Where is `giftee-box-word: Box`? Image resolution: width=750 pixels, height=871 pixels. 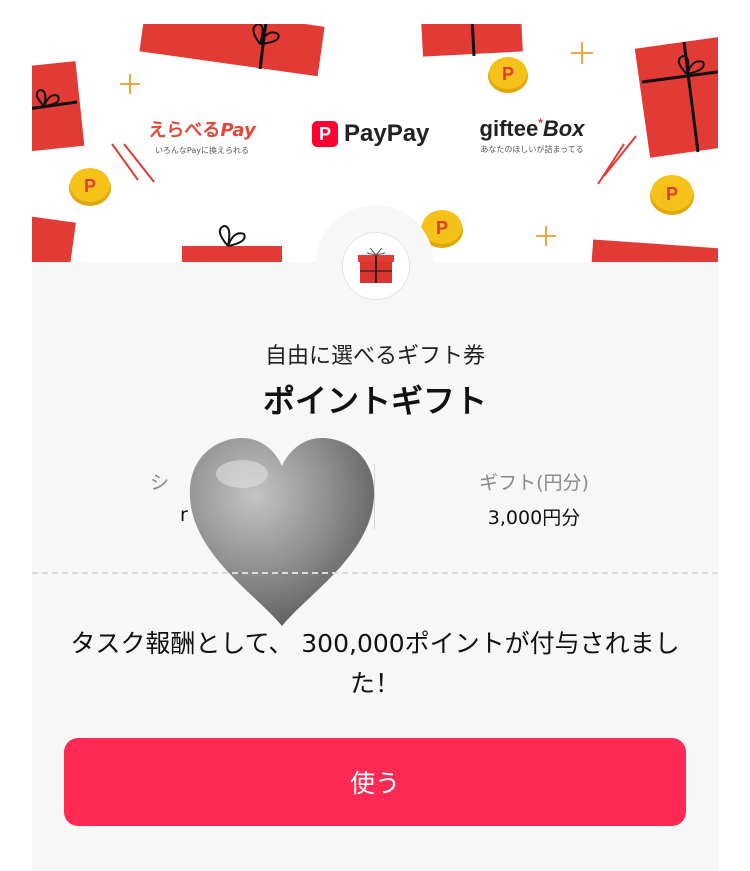 giftee-box-word: Box is located at coordinates (563, 128).